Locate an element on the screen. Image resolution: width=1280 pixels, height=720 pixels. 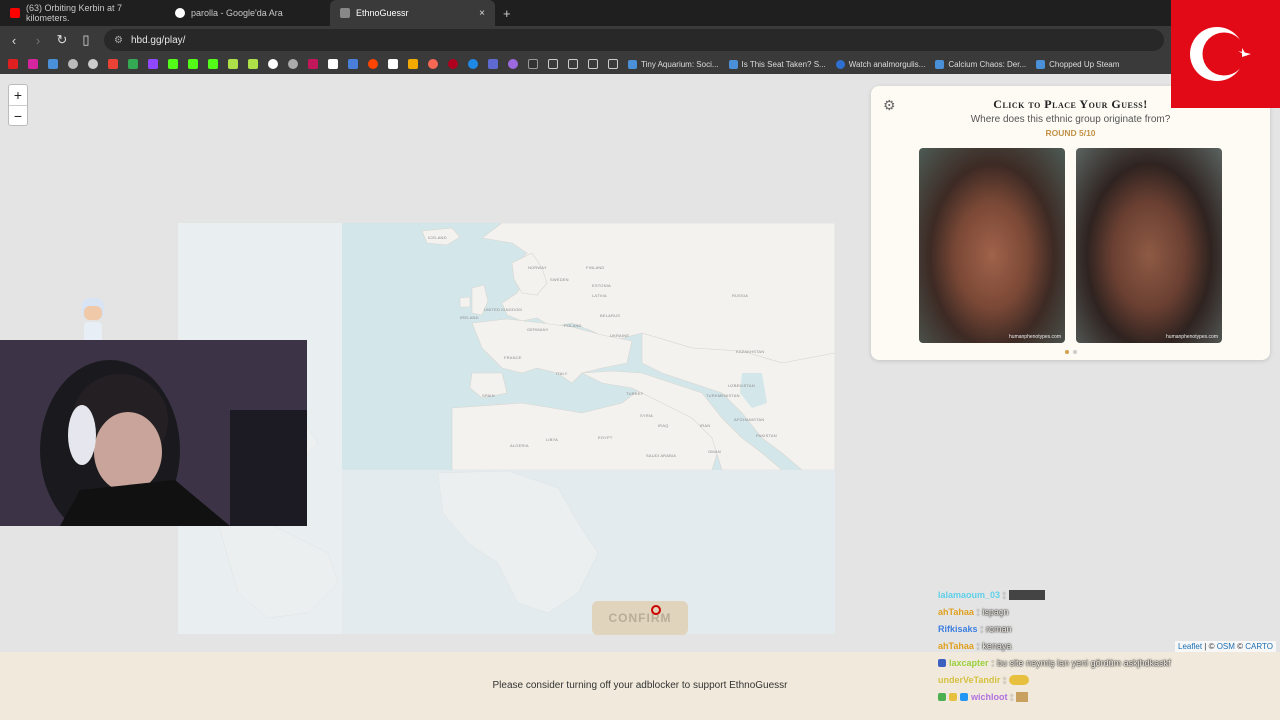
map-label: PAKISTAN is located at coordinates (766, 435).